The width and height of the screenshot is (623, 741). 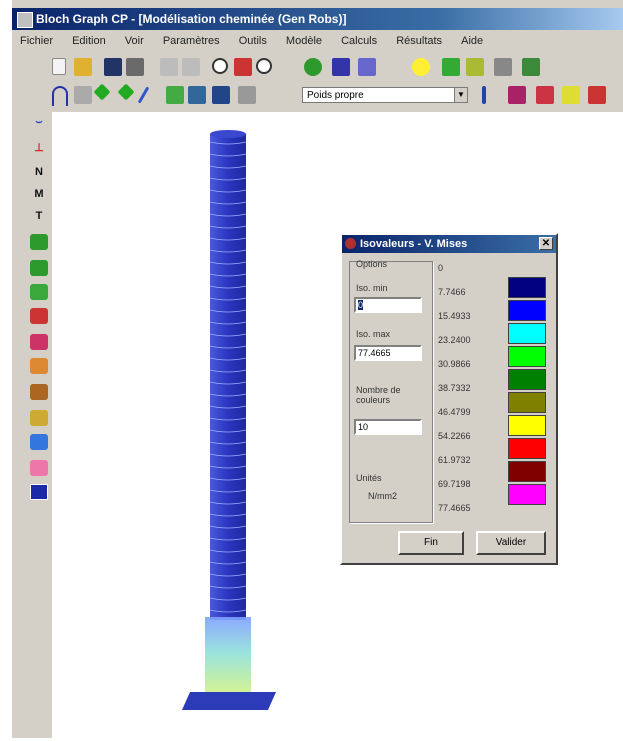 I want to click on column-shaft, so click(x=228, y=377).